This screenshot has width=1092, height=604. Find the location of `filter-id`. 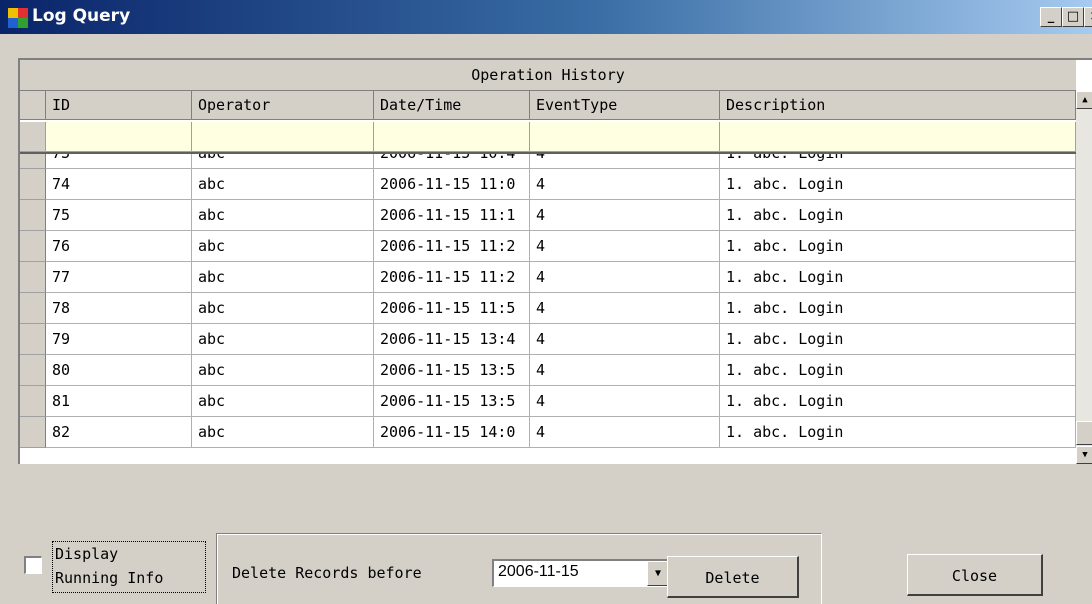

filter-id is located at coordinates (119, 137).